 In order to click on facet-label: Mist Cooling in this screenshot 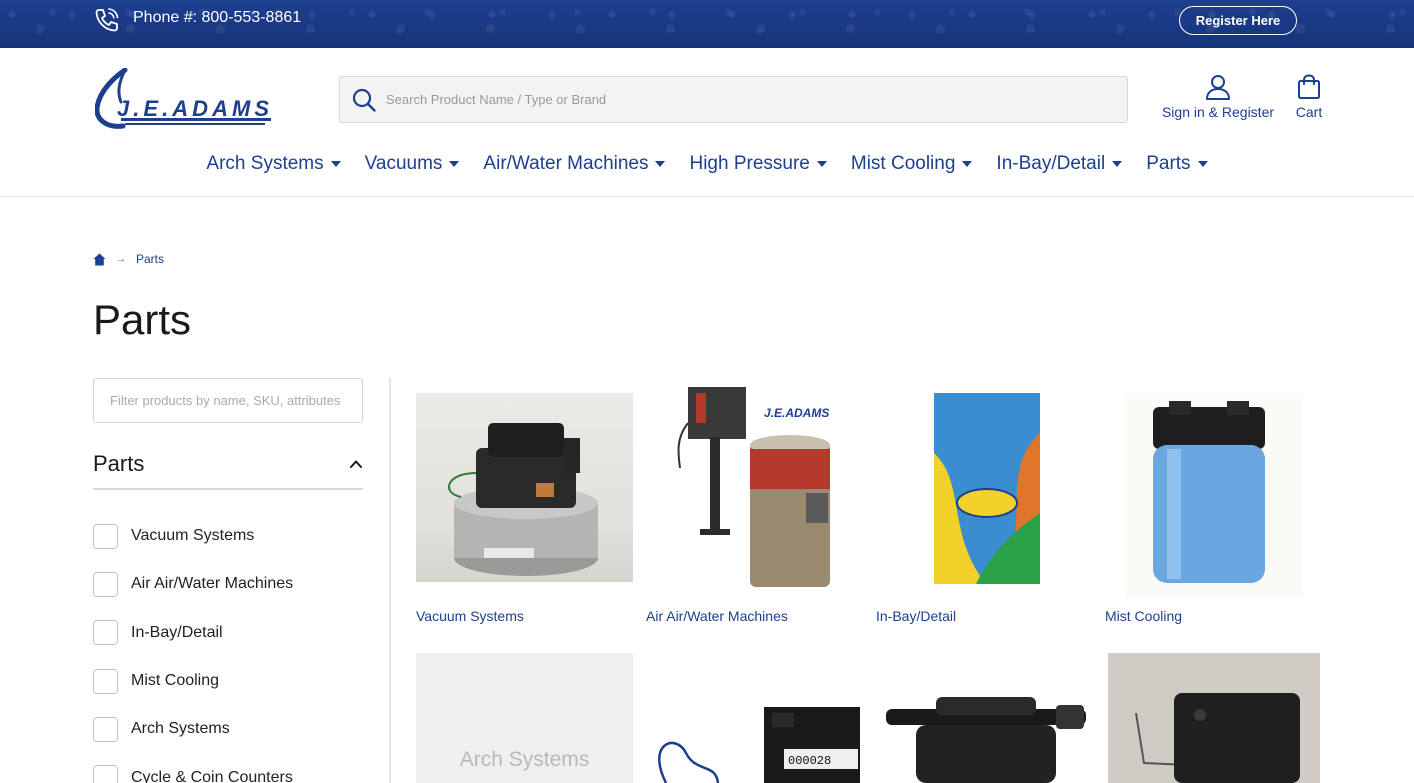, I will do `click(175, 681)`.